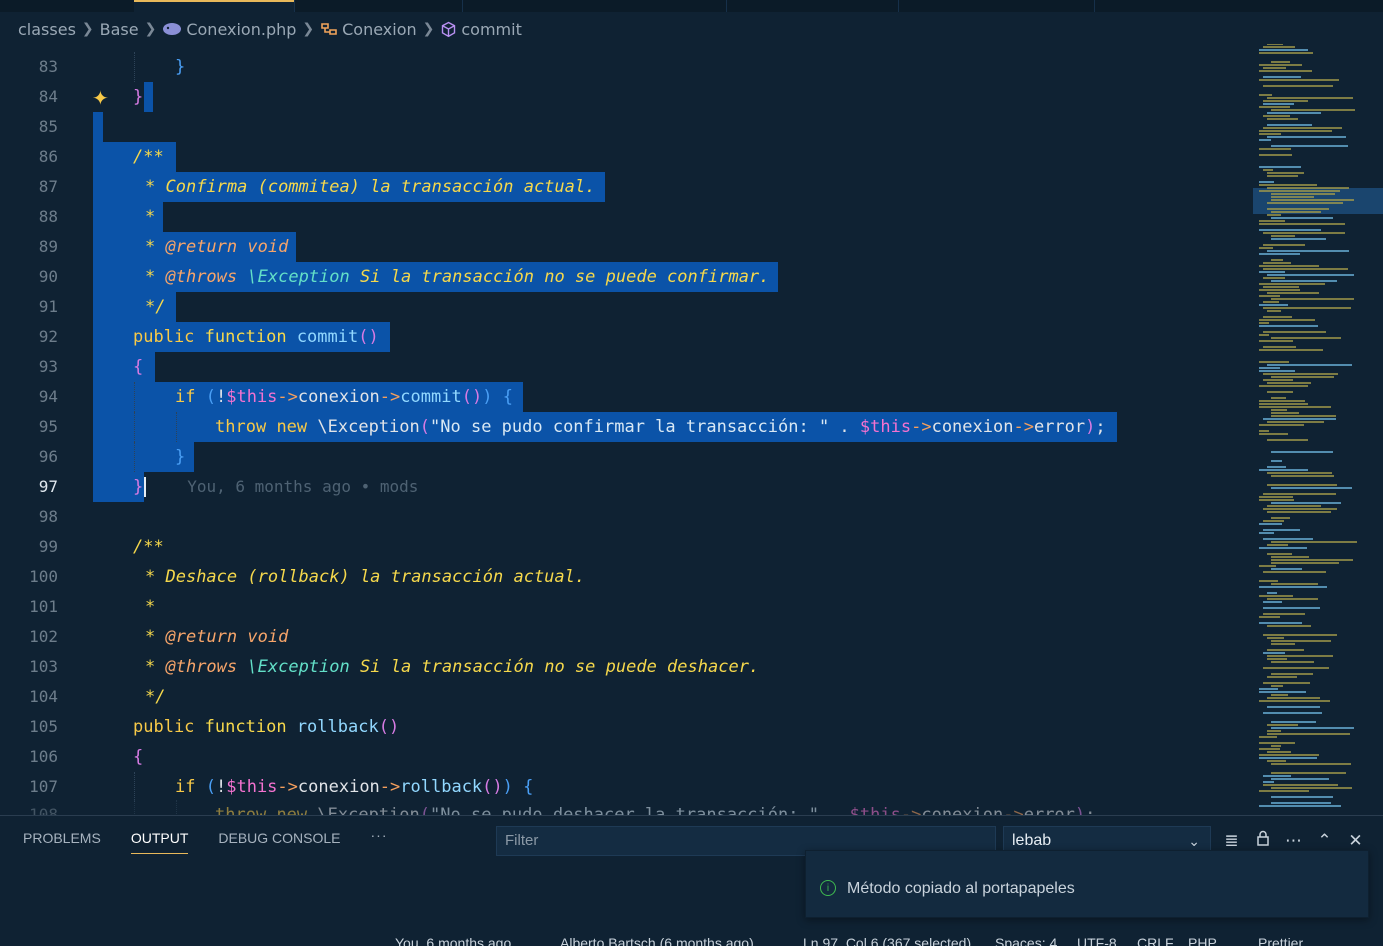 Image resolution: width=1383 pixels, height=946 pixels. What do you see at coordinates (172, 29) in the screenshot?
I see `php-elephant-icon` at bounding box center [172, 29].